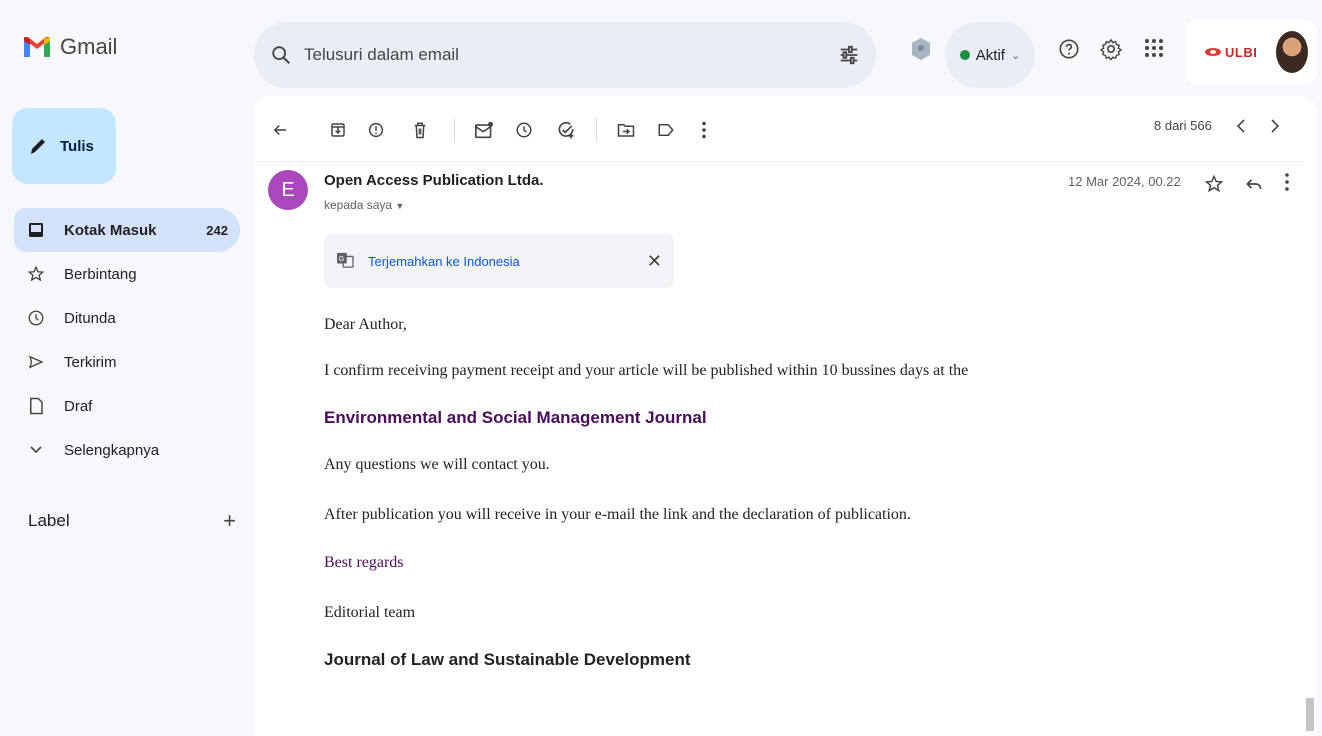 Image resolution: width=1322 pixels, height=736 pixels. I want to click on archive-icon, so click(338, 130).